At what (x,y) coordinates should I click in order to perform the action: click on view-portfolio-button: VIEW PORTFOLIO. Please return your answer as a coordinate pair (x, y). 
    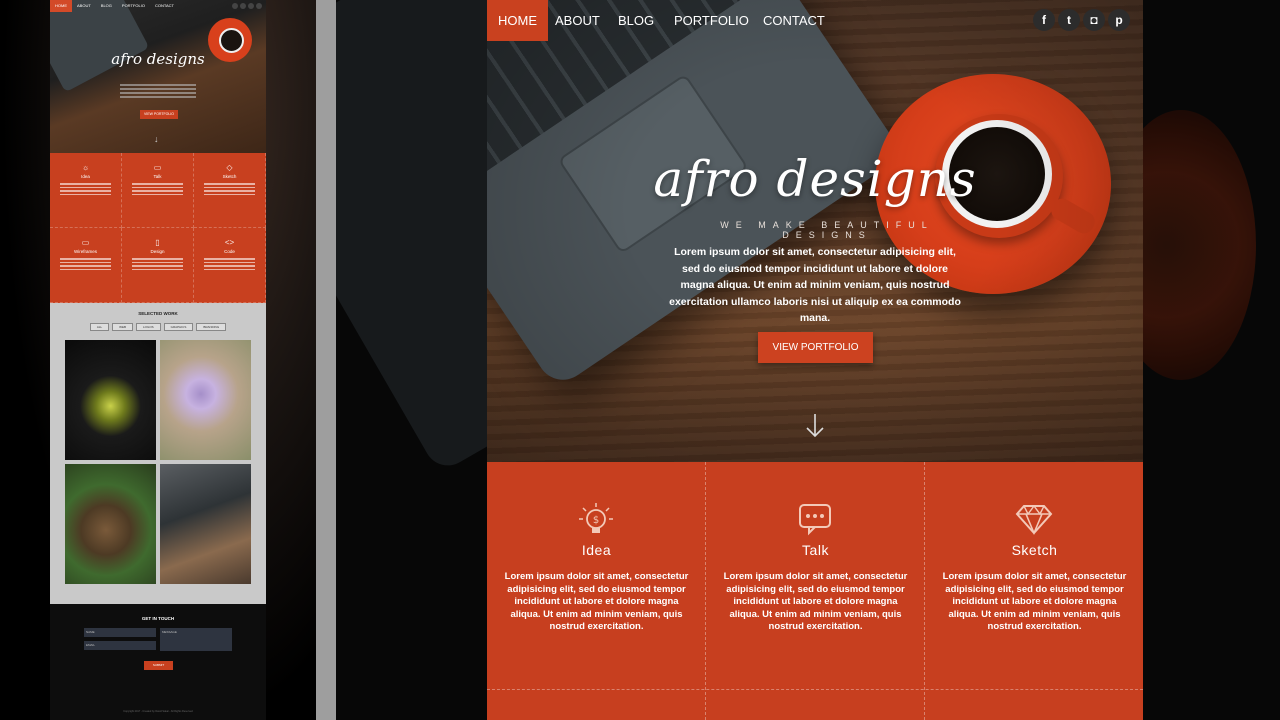
    Looking at the image, I should click on (815, 347).